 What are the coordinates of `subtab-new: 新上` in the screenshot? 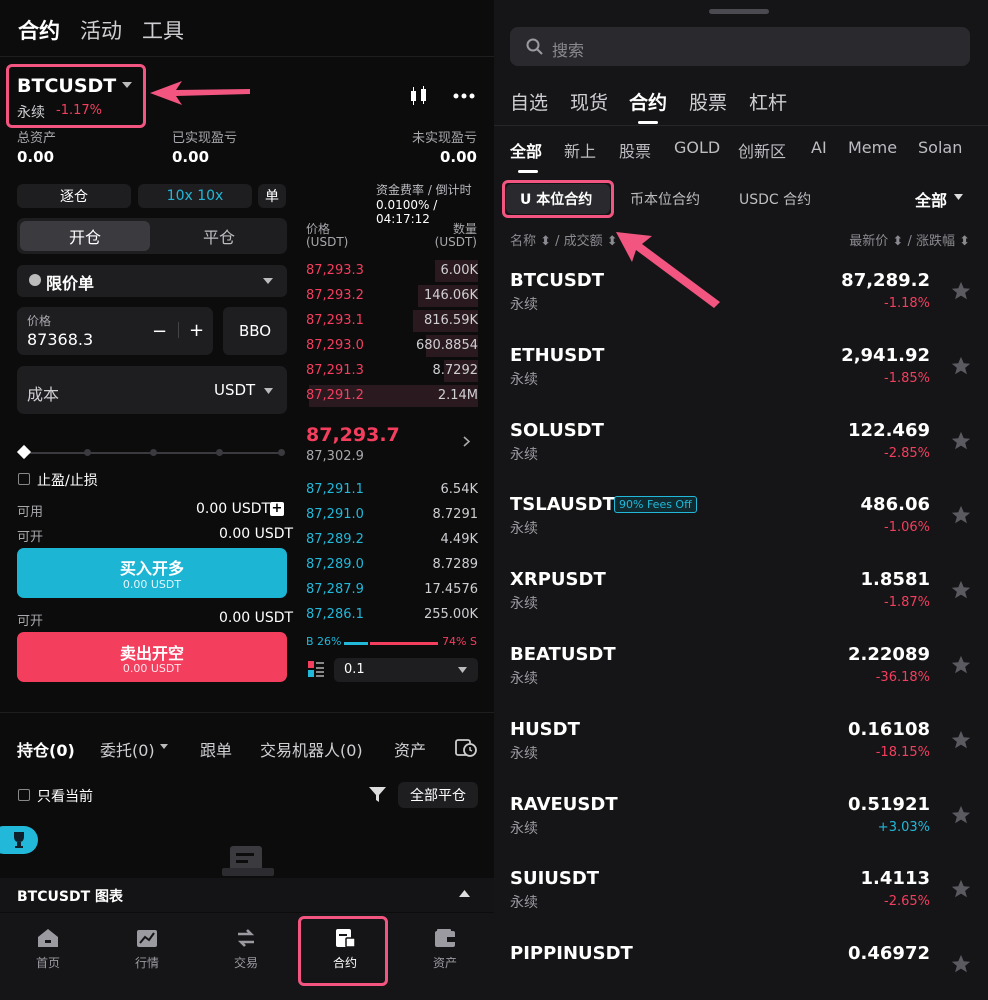 It's located at (580, 150).